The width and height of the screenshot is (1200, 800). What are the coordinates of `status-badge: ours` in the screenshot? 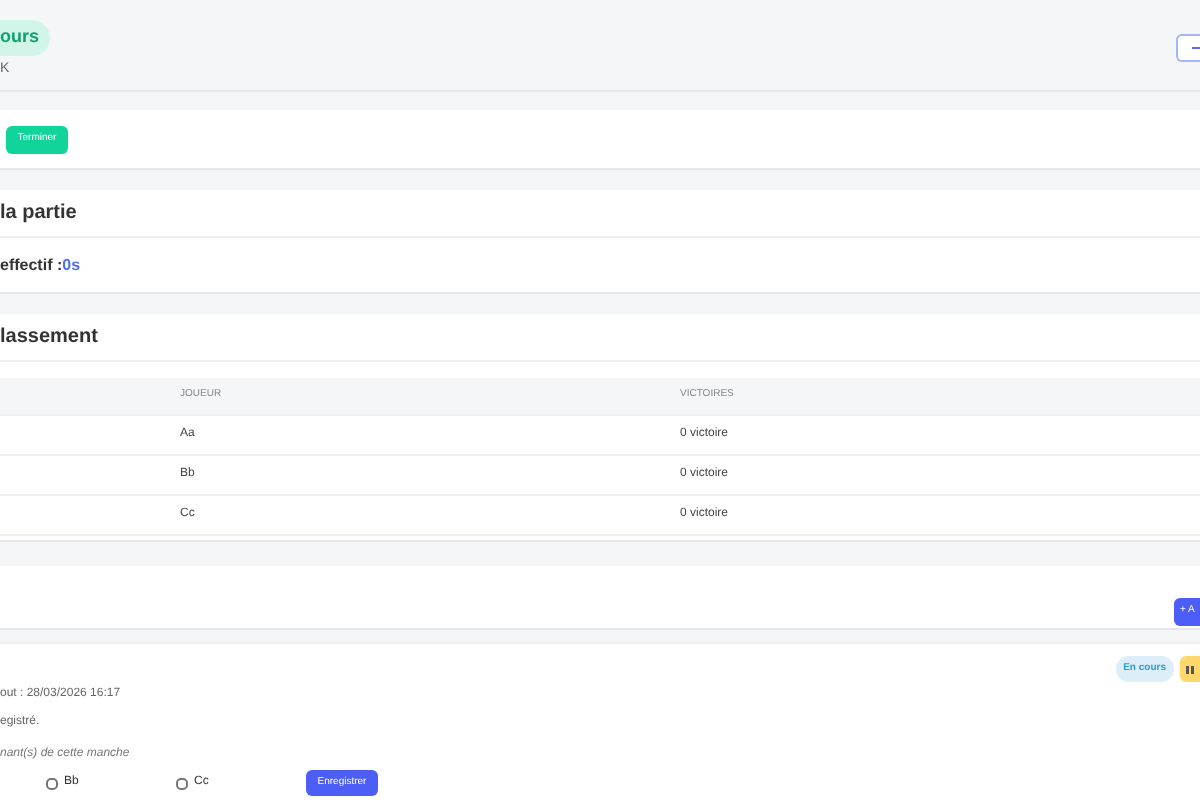 It's located at (25, 37).